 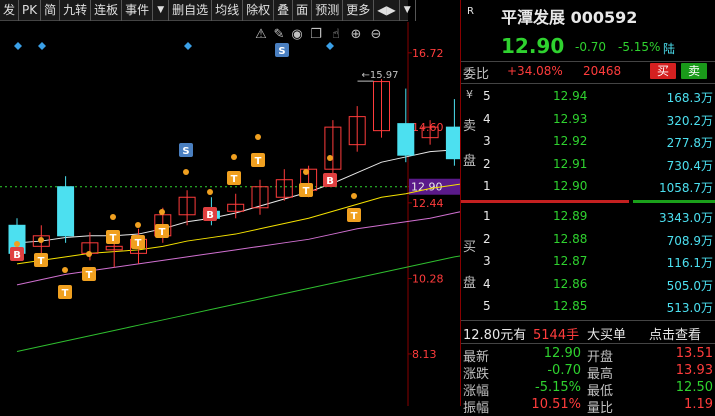 What do you see at coordinates (10, 10) in the screenshot?
I see `toolbar-item-0: 发` at bounding box center [10, 10].